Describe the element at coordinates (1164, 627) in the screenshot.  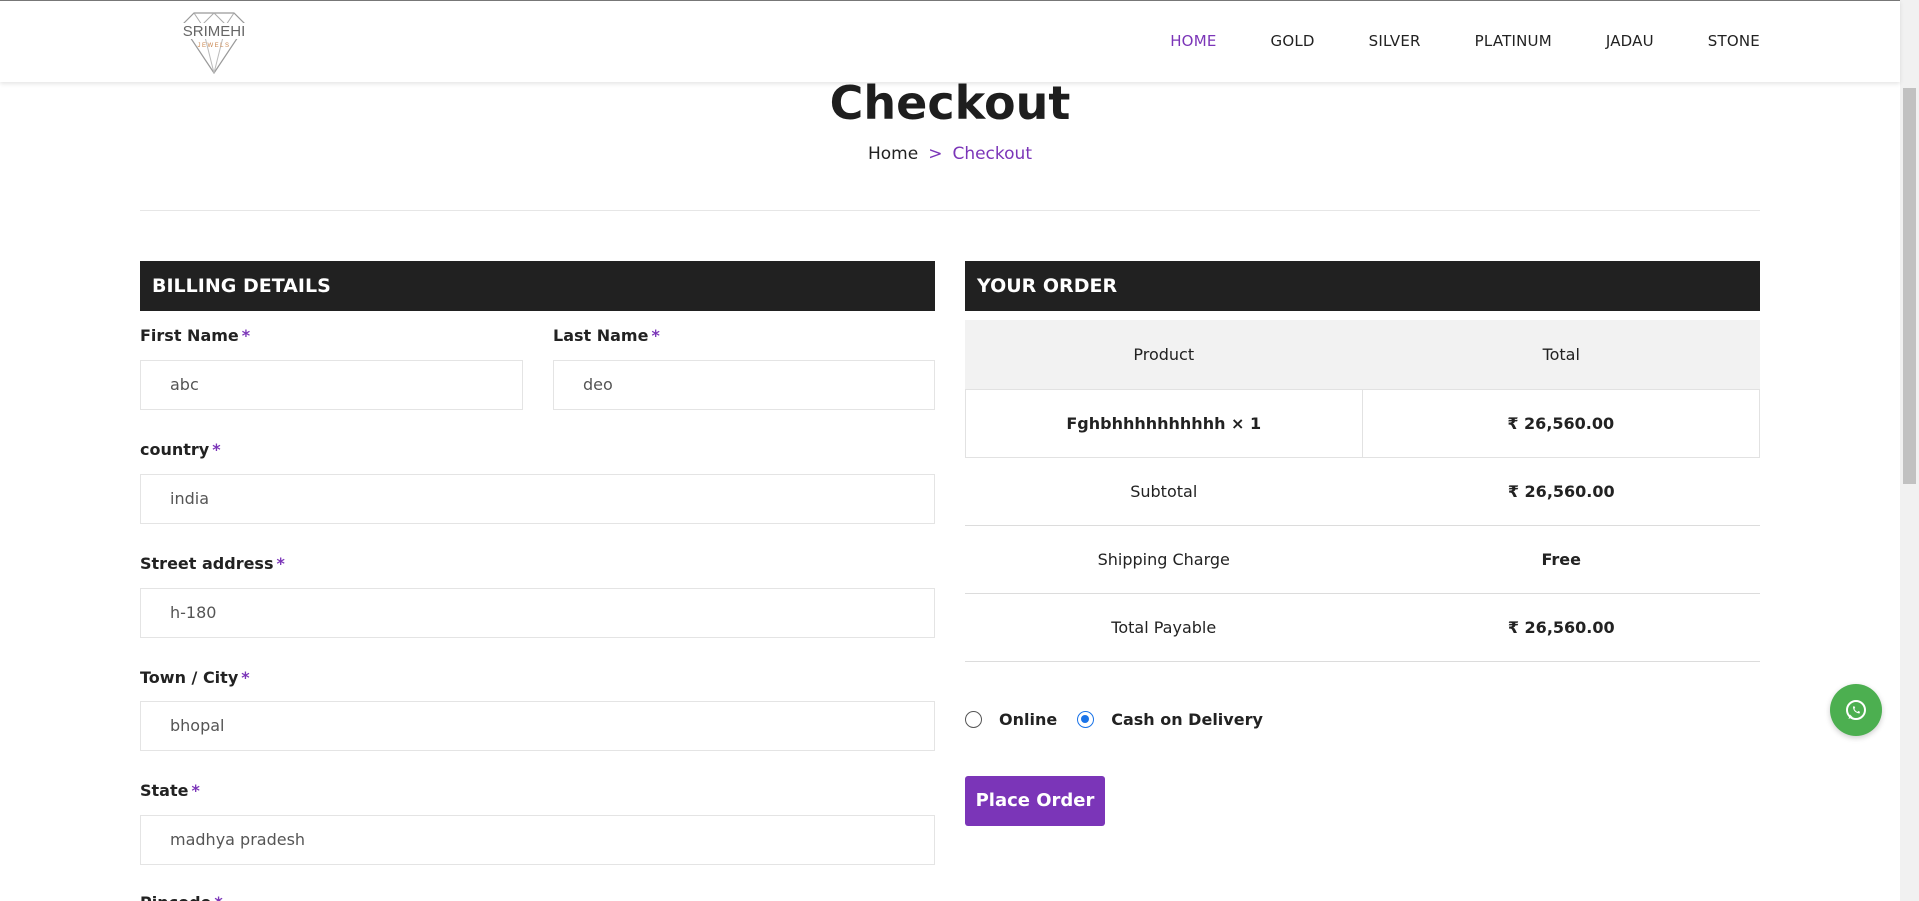
I see `total-label: Total Payable` at that location.